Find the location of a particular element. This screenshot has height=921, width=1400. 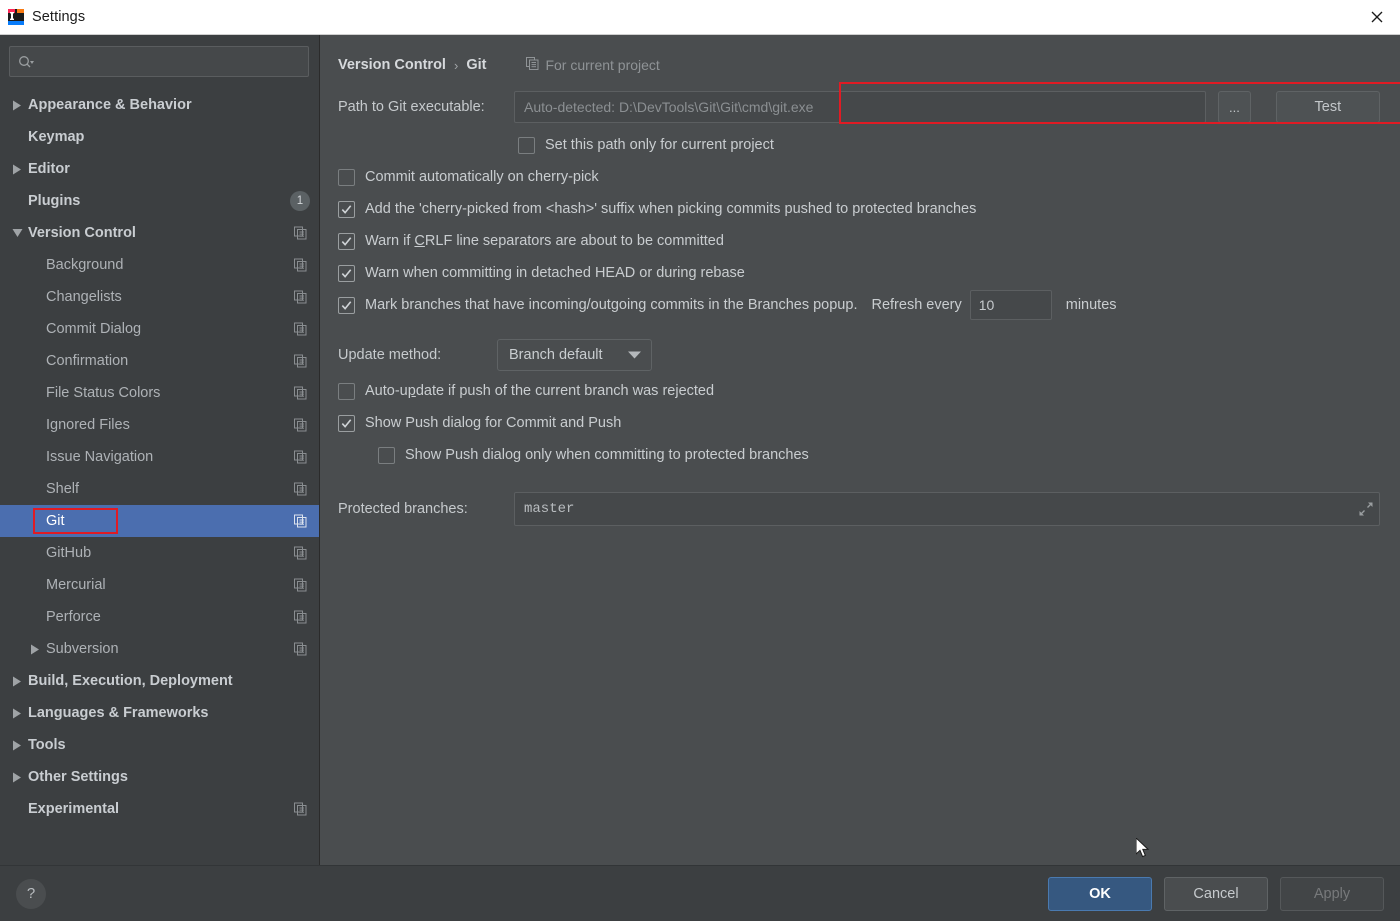

sidebar-item-version-control: Version Control is located at coordinates (159, 233).